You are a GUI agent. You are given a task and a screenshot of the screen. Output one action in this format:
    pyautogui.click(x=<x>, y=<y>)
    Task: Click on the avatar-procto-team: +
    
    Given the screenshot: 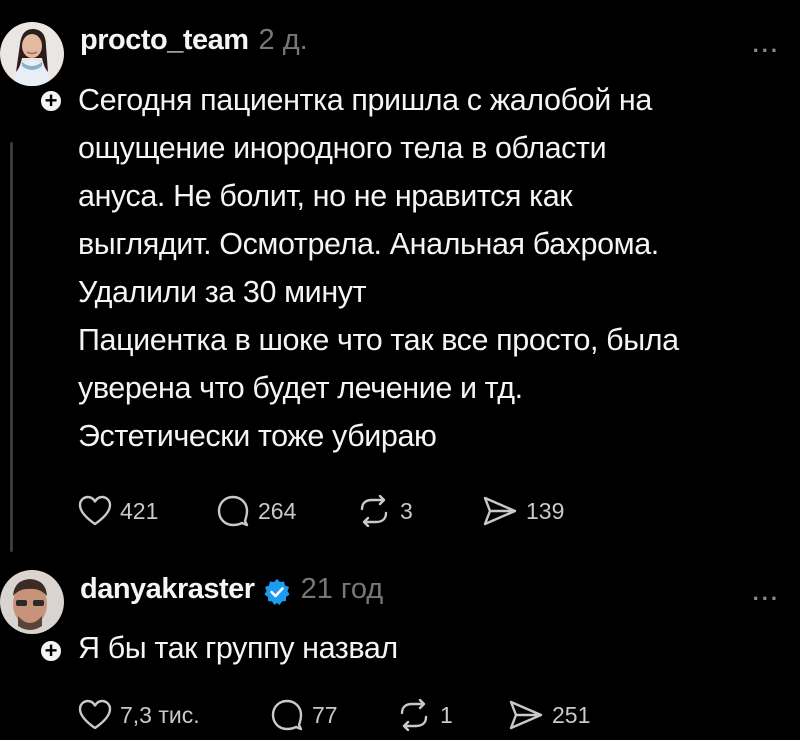 What is the action you would take?
    pyautogui.click(x=32, y=68)
    